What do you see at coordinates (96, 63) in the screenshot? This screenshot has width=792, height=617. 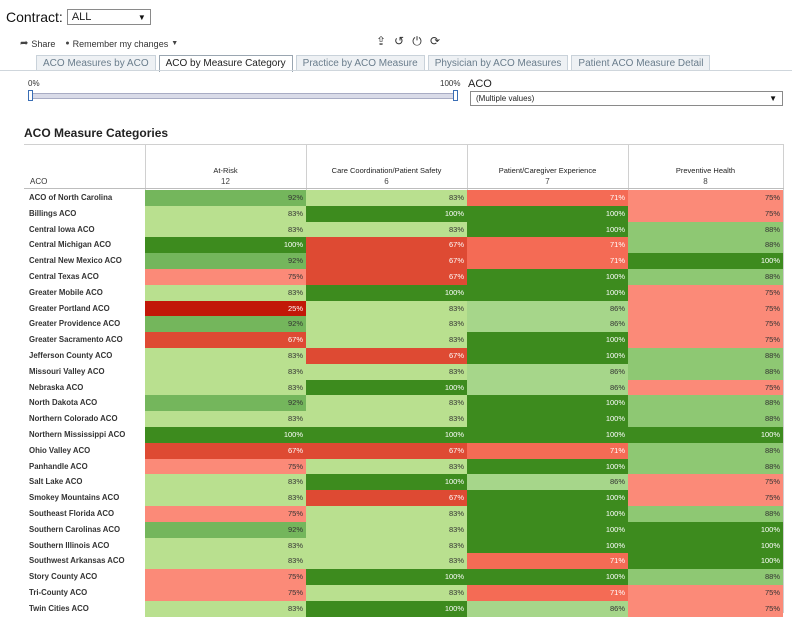 I see `tab-aco-measures-by-aco: ACO Measures by ACO` at bounding box center [96, 63].